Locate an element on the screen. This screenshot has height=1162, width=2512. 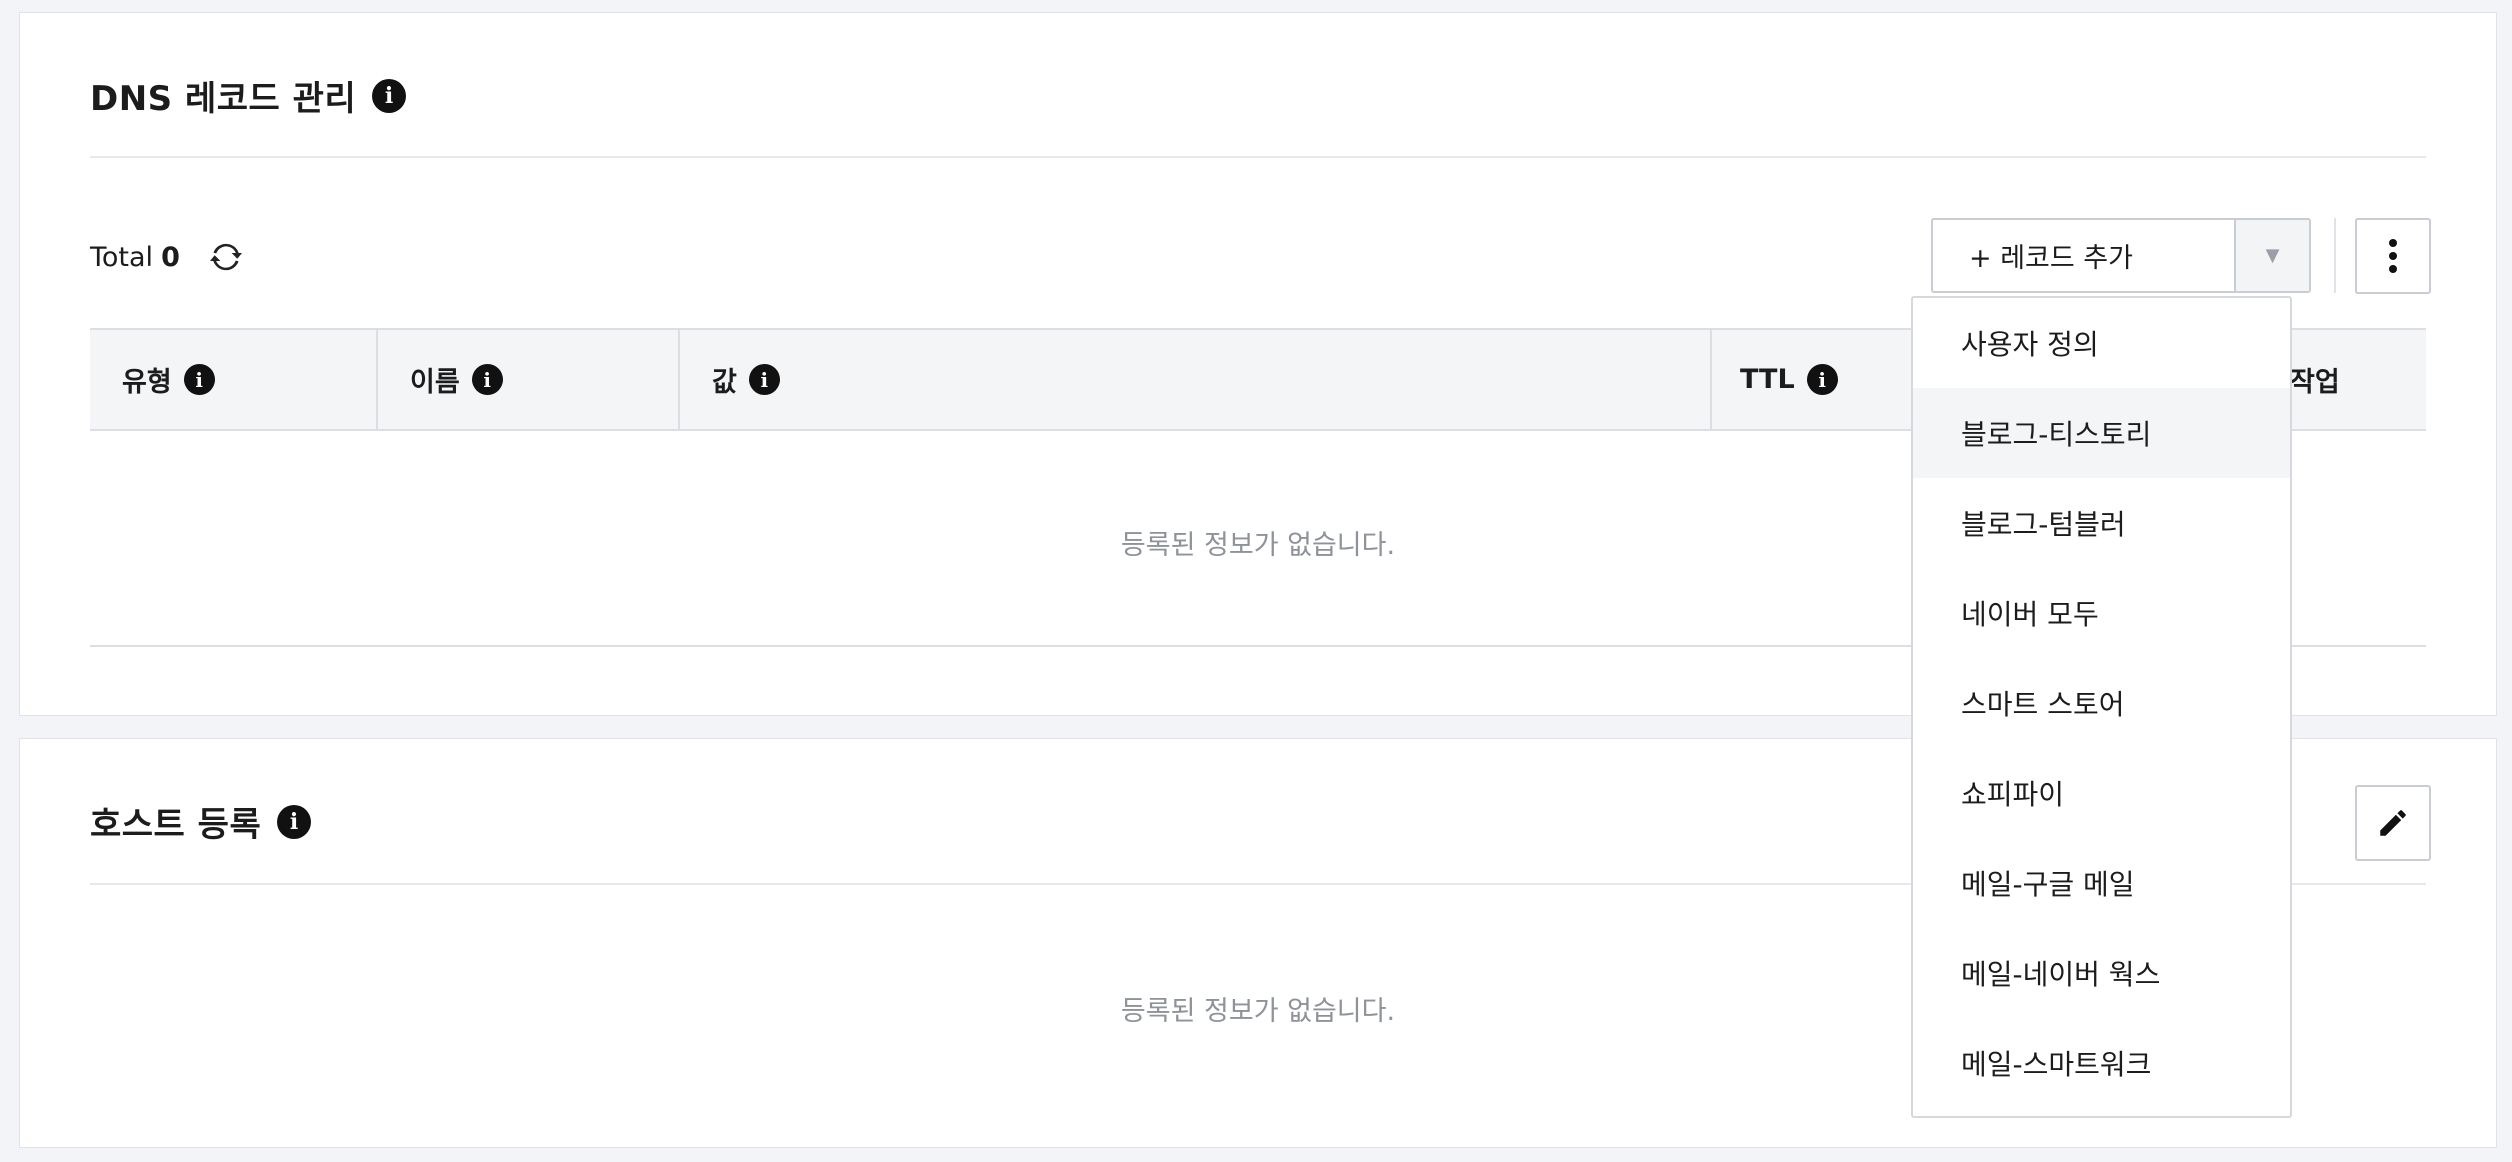
total-count: Total 0 is located at coordinates (166, 257).